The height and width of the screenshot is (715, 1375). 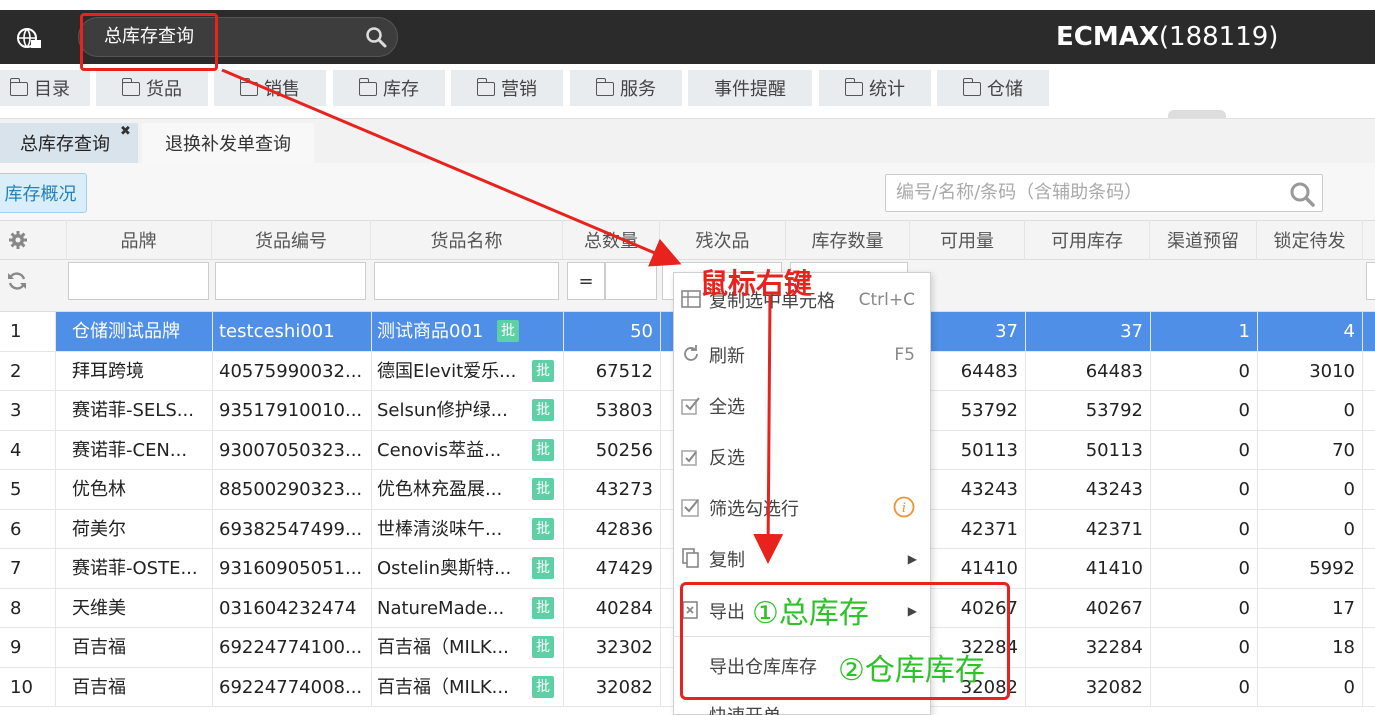 What do you see at coordinates (1084, 529) in the screenshot?
I see `available-stock-cell: 42371` at bounding box center [1084, 529].